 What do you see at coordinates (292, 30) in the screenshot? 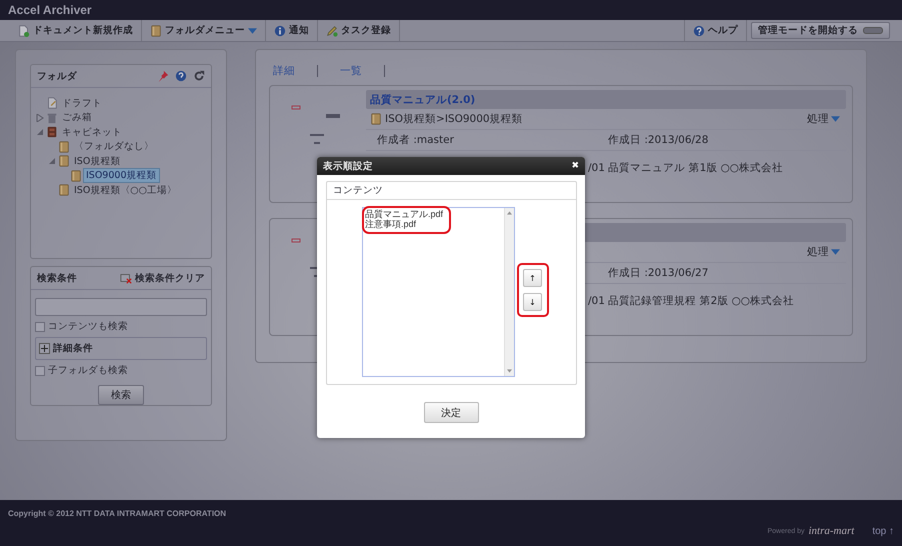
I see `toolbar-button: 通知` at bounding box center [292, 30].